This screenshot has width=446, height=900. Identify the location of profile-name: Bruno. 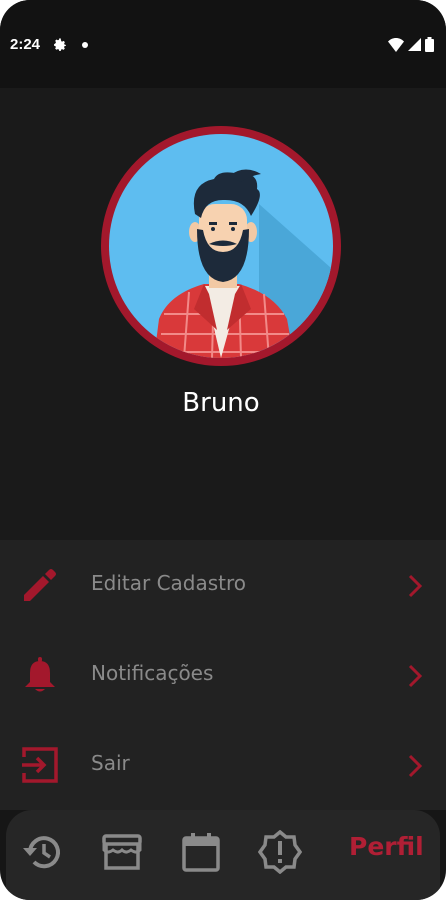
(221, 403).